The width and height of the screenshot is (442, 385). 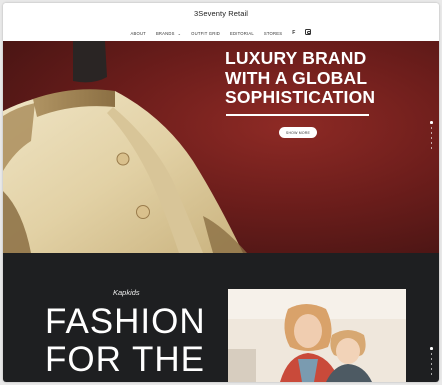 I want to click on nav-brands: Brands ⌄, so click(x=168, y=33).